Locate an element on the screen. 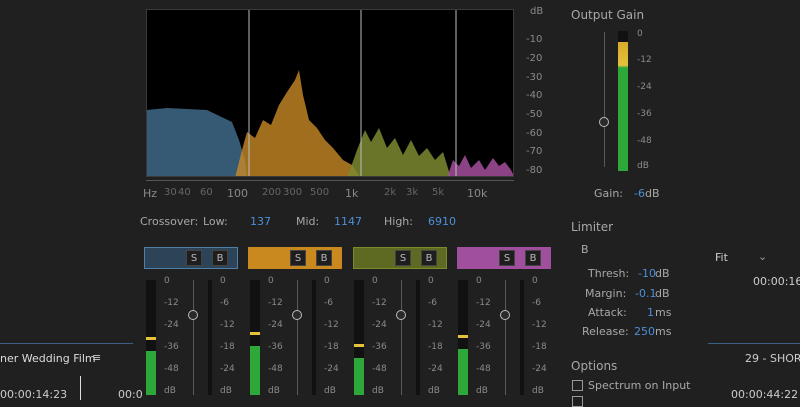  output-gain-fader-knob is located at coordinates (604, 122).